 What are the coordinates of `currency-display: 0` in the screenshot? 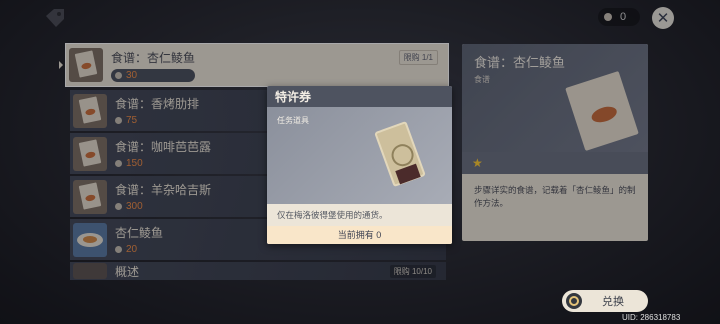 It's located at (619, 17).